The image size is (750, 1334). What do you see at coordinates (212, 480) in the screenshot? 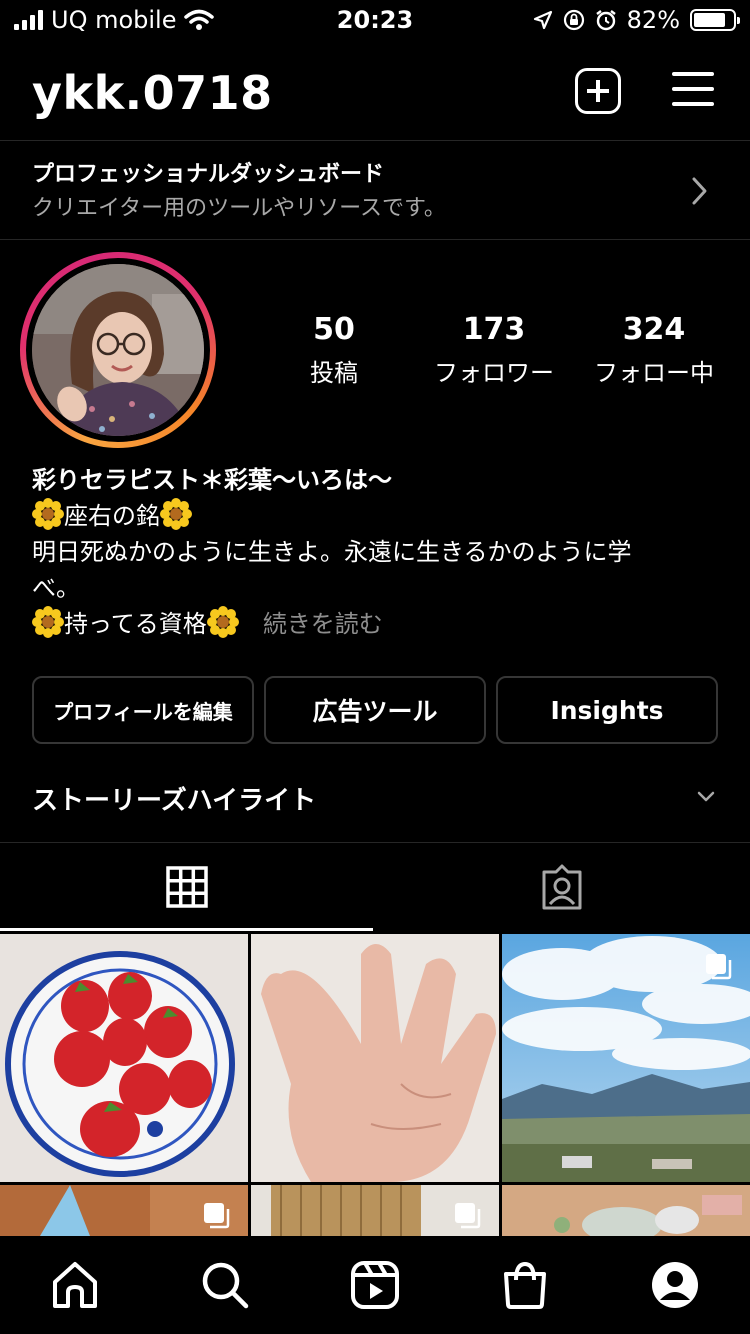
I see `display-name: 彩りセラピスト＊彩葉〜いろは〜` at bounding box center [212, 480].